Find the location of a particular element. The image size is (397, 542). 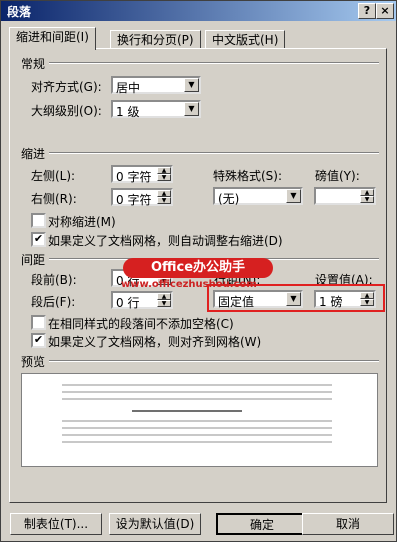

alignment-select: 居中 ▼ is located at coordinates (156, 85).